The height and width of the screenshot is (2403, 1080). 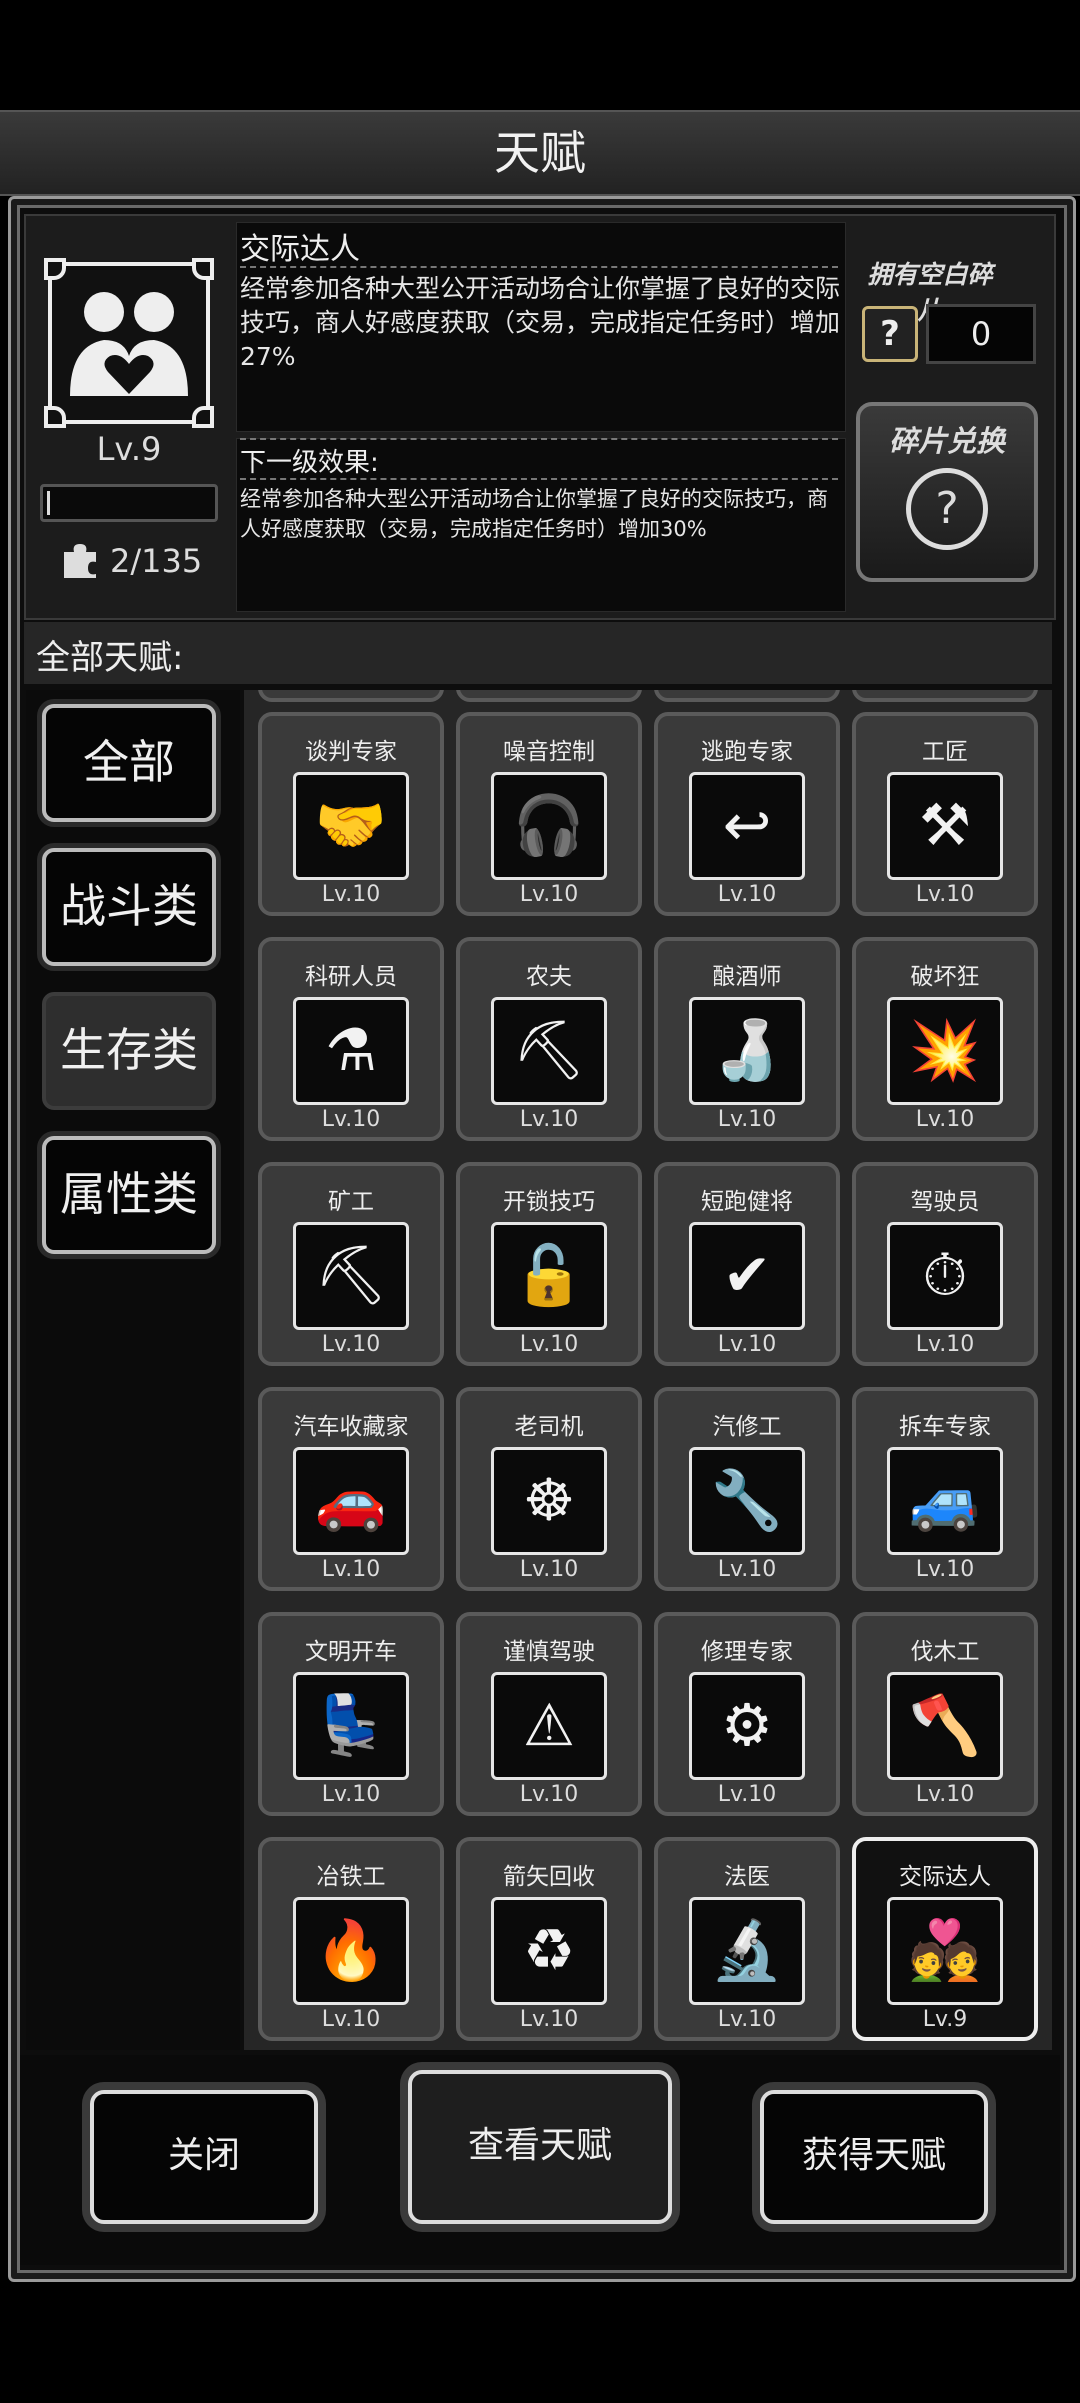 I want to click on talent-name: 短跑健将, so click(x=747, y=1202).